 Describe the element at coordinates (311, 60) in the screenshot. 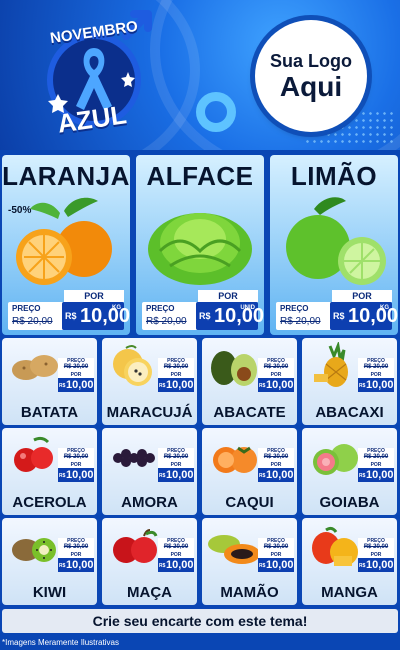

I see `logo-text-line1: Sua Logo` at that location.